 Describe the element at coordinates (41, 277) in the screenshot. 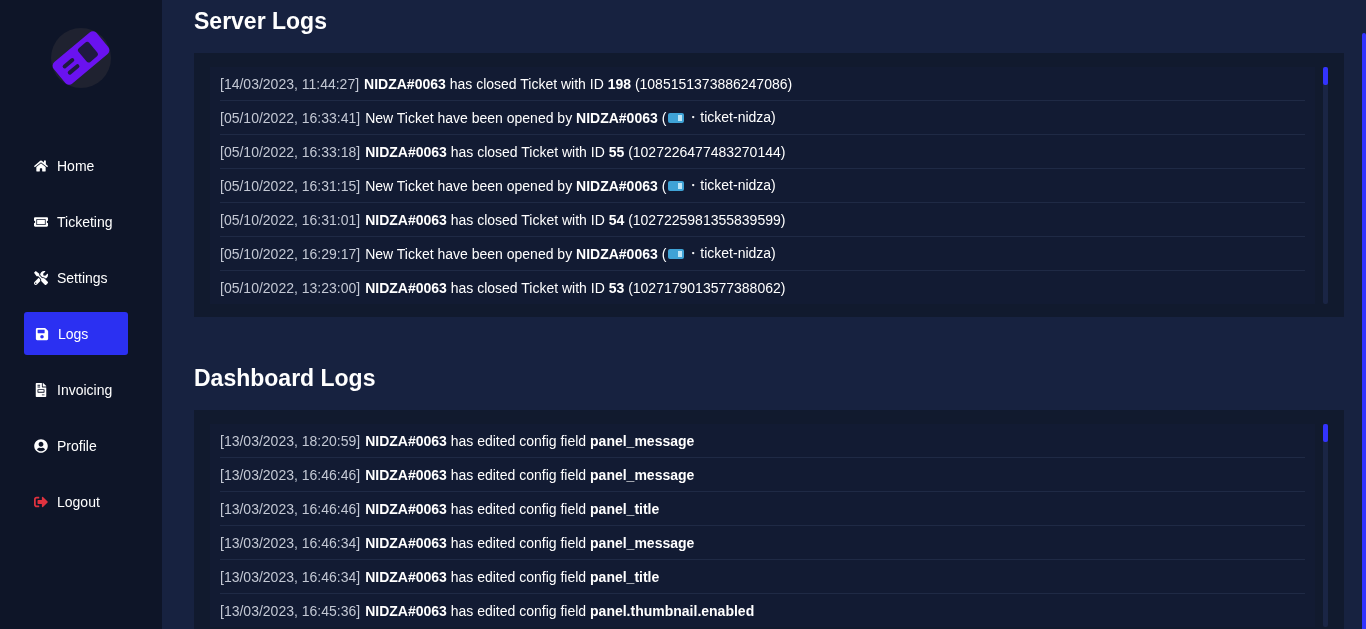

I see `tools-icon` at that location.